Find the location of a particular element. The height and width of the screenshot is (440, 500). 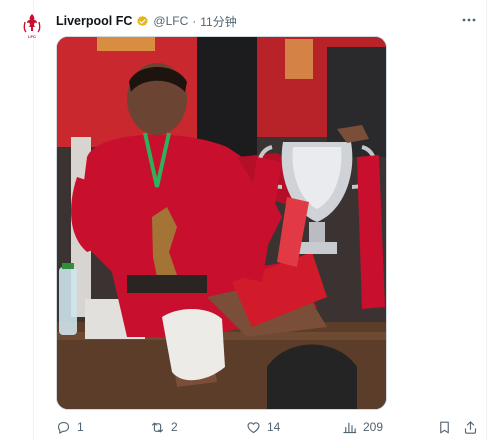

retweet-button: 2 is located at coordinates (164, 427).